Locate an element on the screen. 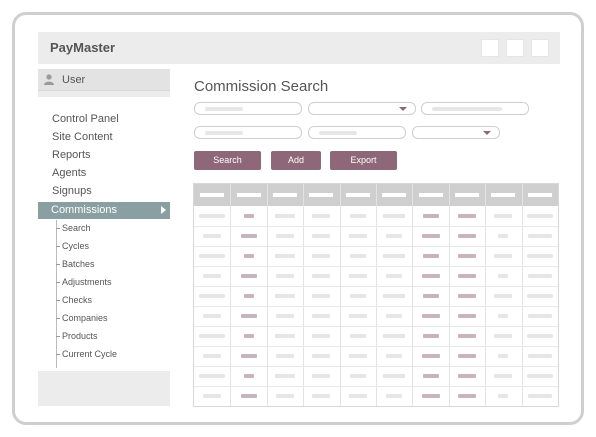  submenu-item-checks: Checks is located at coordinates (77, 300).